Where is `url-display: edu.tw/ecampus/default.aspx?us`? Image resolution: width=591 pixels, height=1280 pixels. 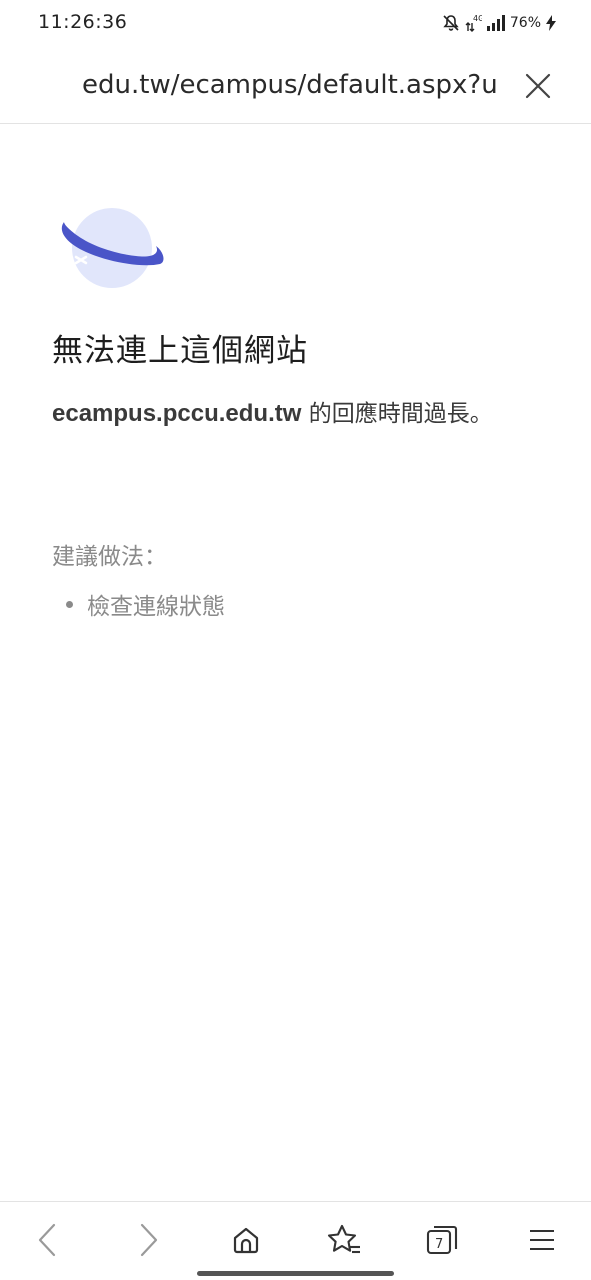
url-display: edu.tw/ecampus/default.aspx?us is located at coordinates (289, 85).